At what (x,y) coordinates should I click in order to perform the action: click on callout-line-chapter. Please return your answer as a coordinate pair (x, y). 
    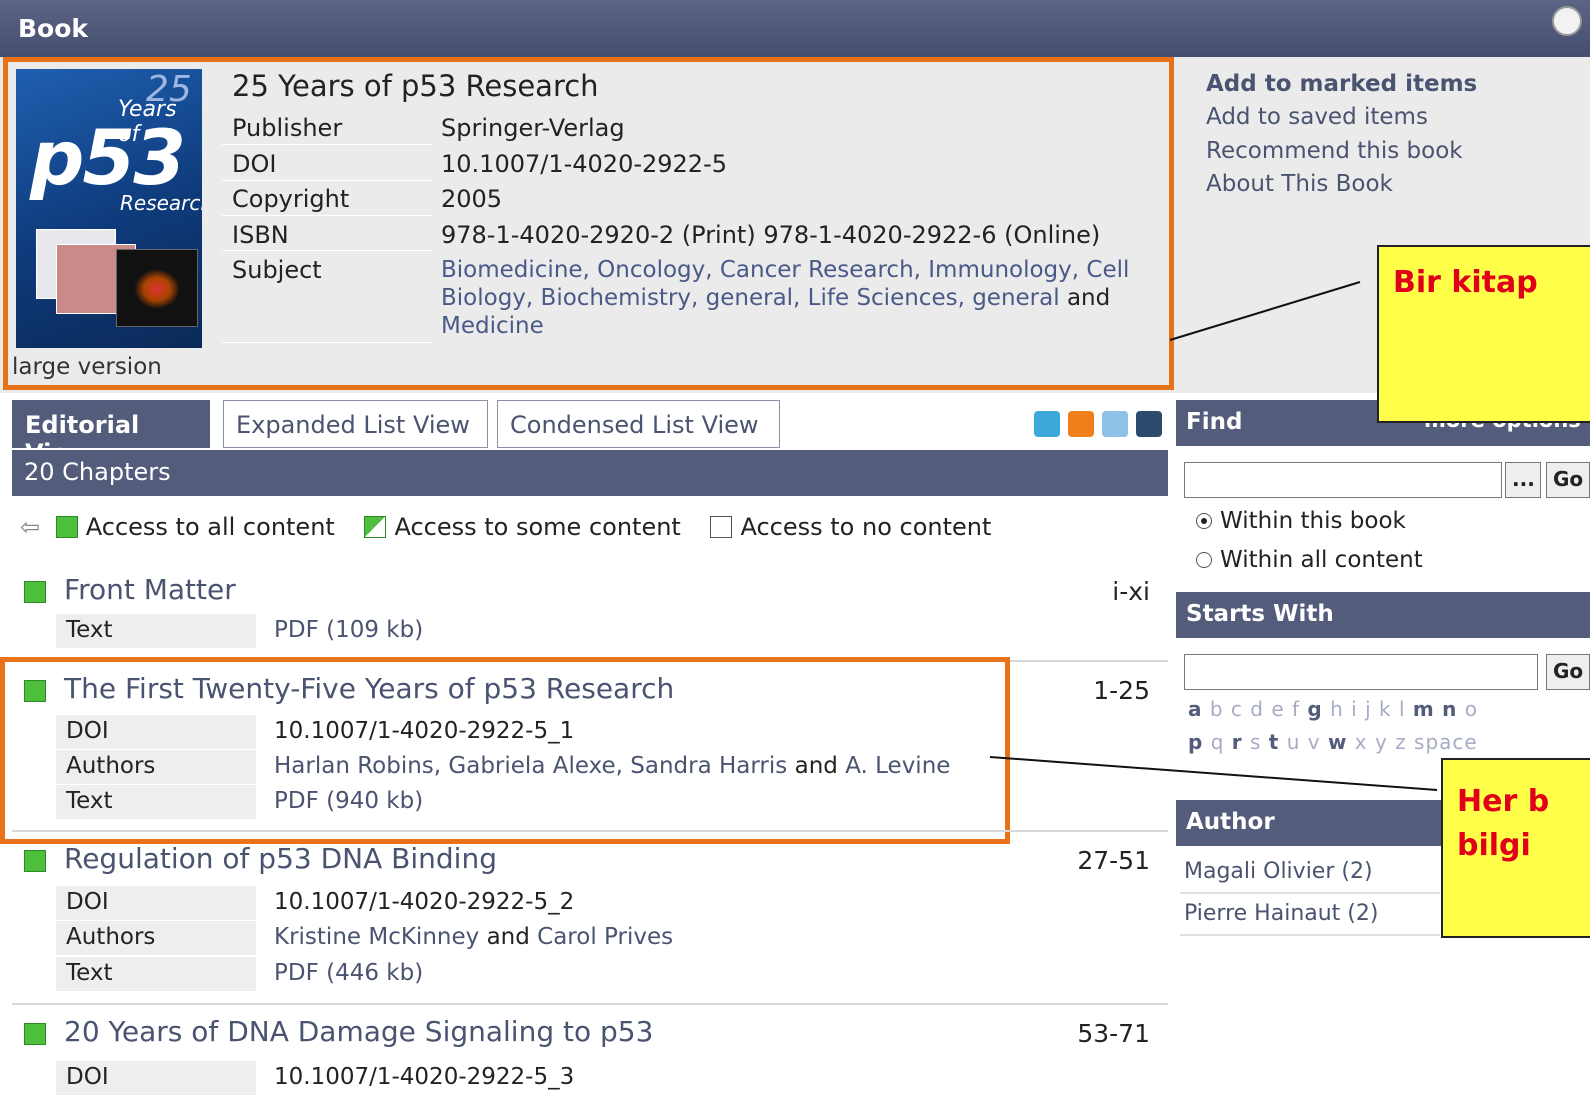
    Looking at the image, I should click on (1213, 773).